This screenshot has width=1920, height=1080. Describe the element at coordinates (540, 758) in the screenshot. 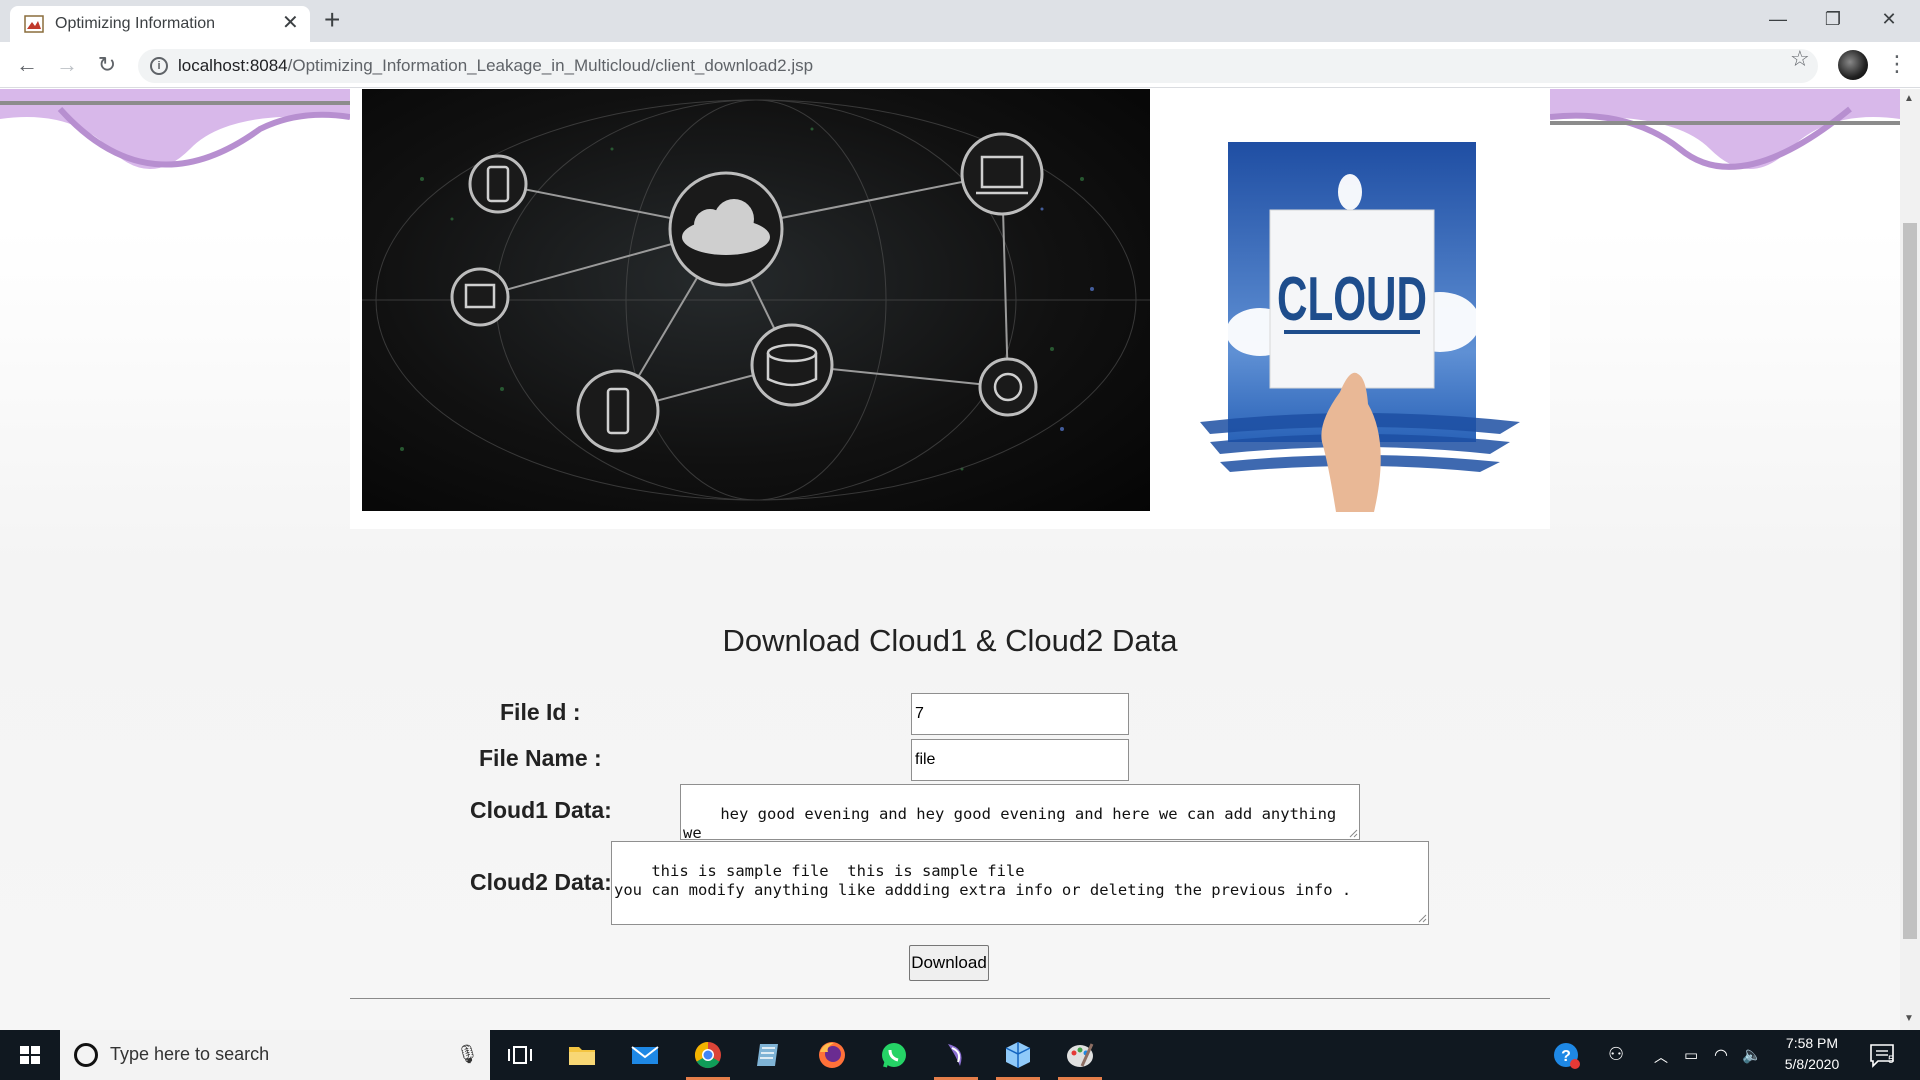

I see `file-name-label: File Name :` at that location.